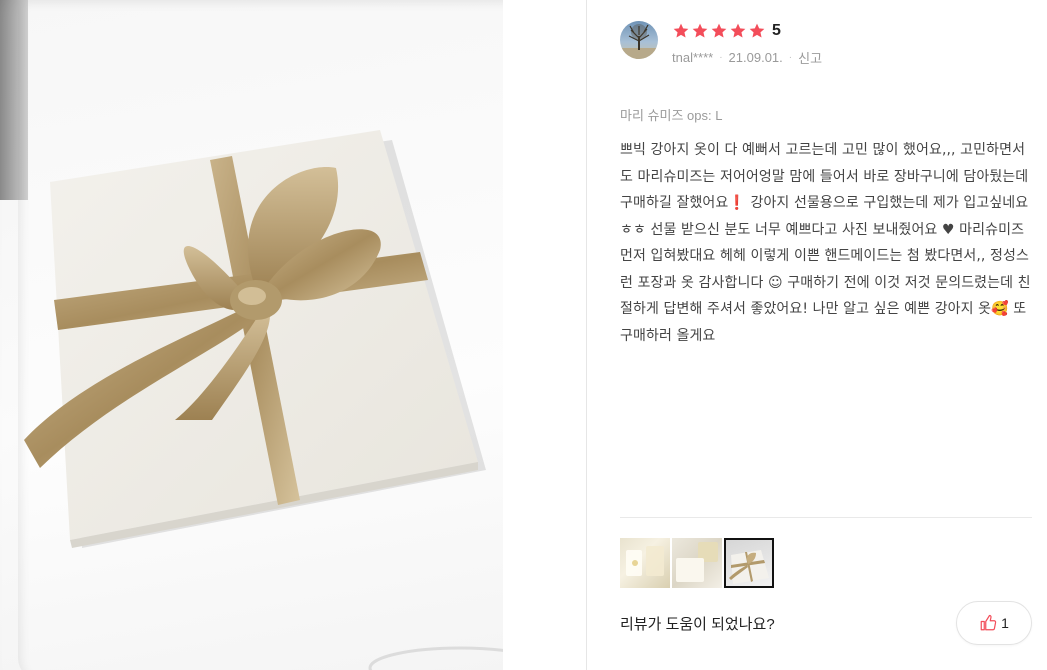 This screenshot has width=1047, height=670. Describe the element at coordinates (697, 624) in the screenshot. I see `helpful-question: 리뷰가 도움이 되었나요?` at that location.